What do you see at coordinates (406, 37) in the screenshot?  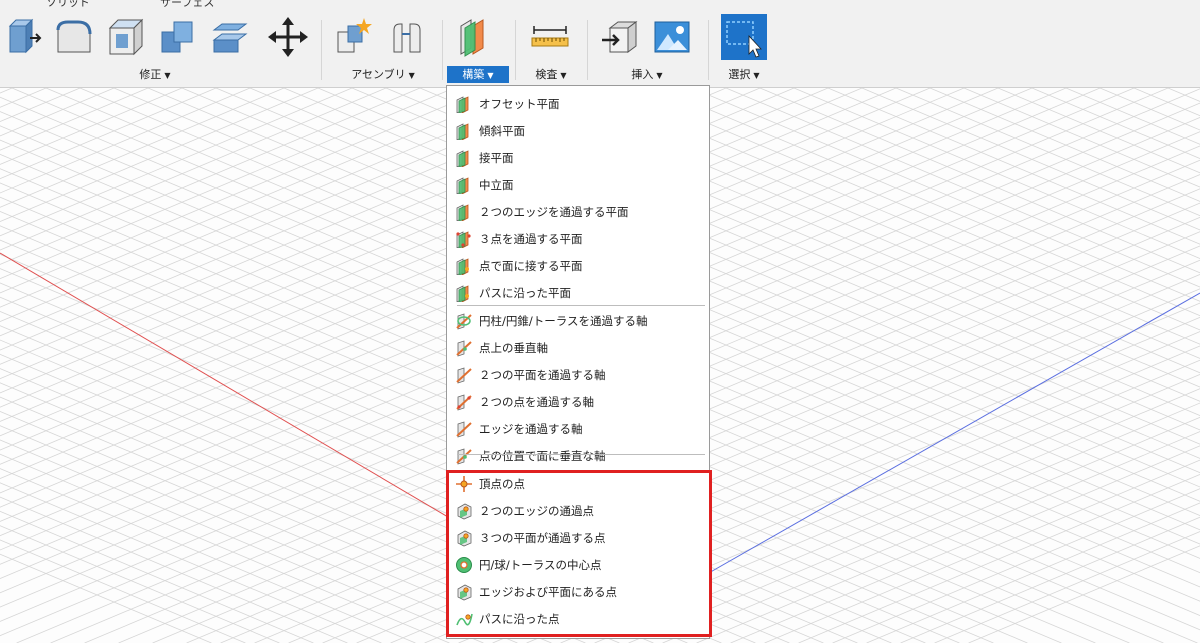 I see `joint-icon` at bounding box center [406, 37].